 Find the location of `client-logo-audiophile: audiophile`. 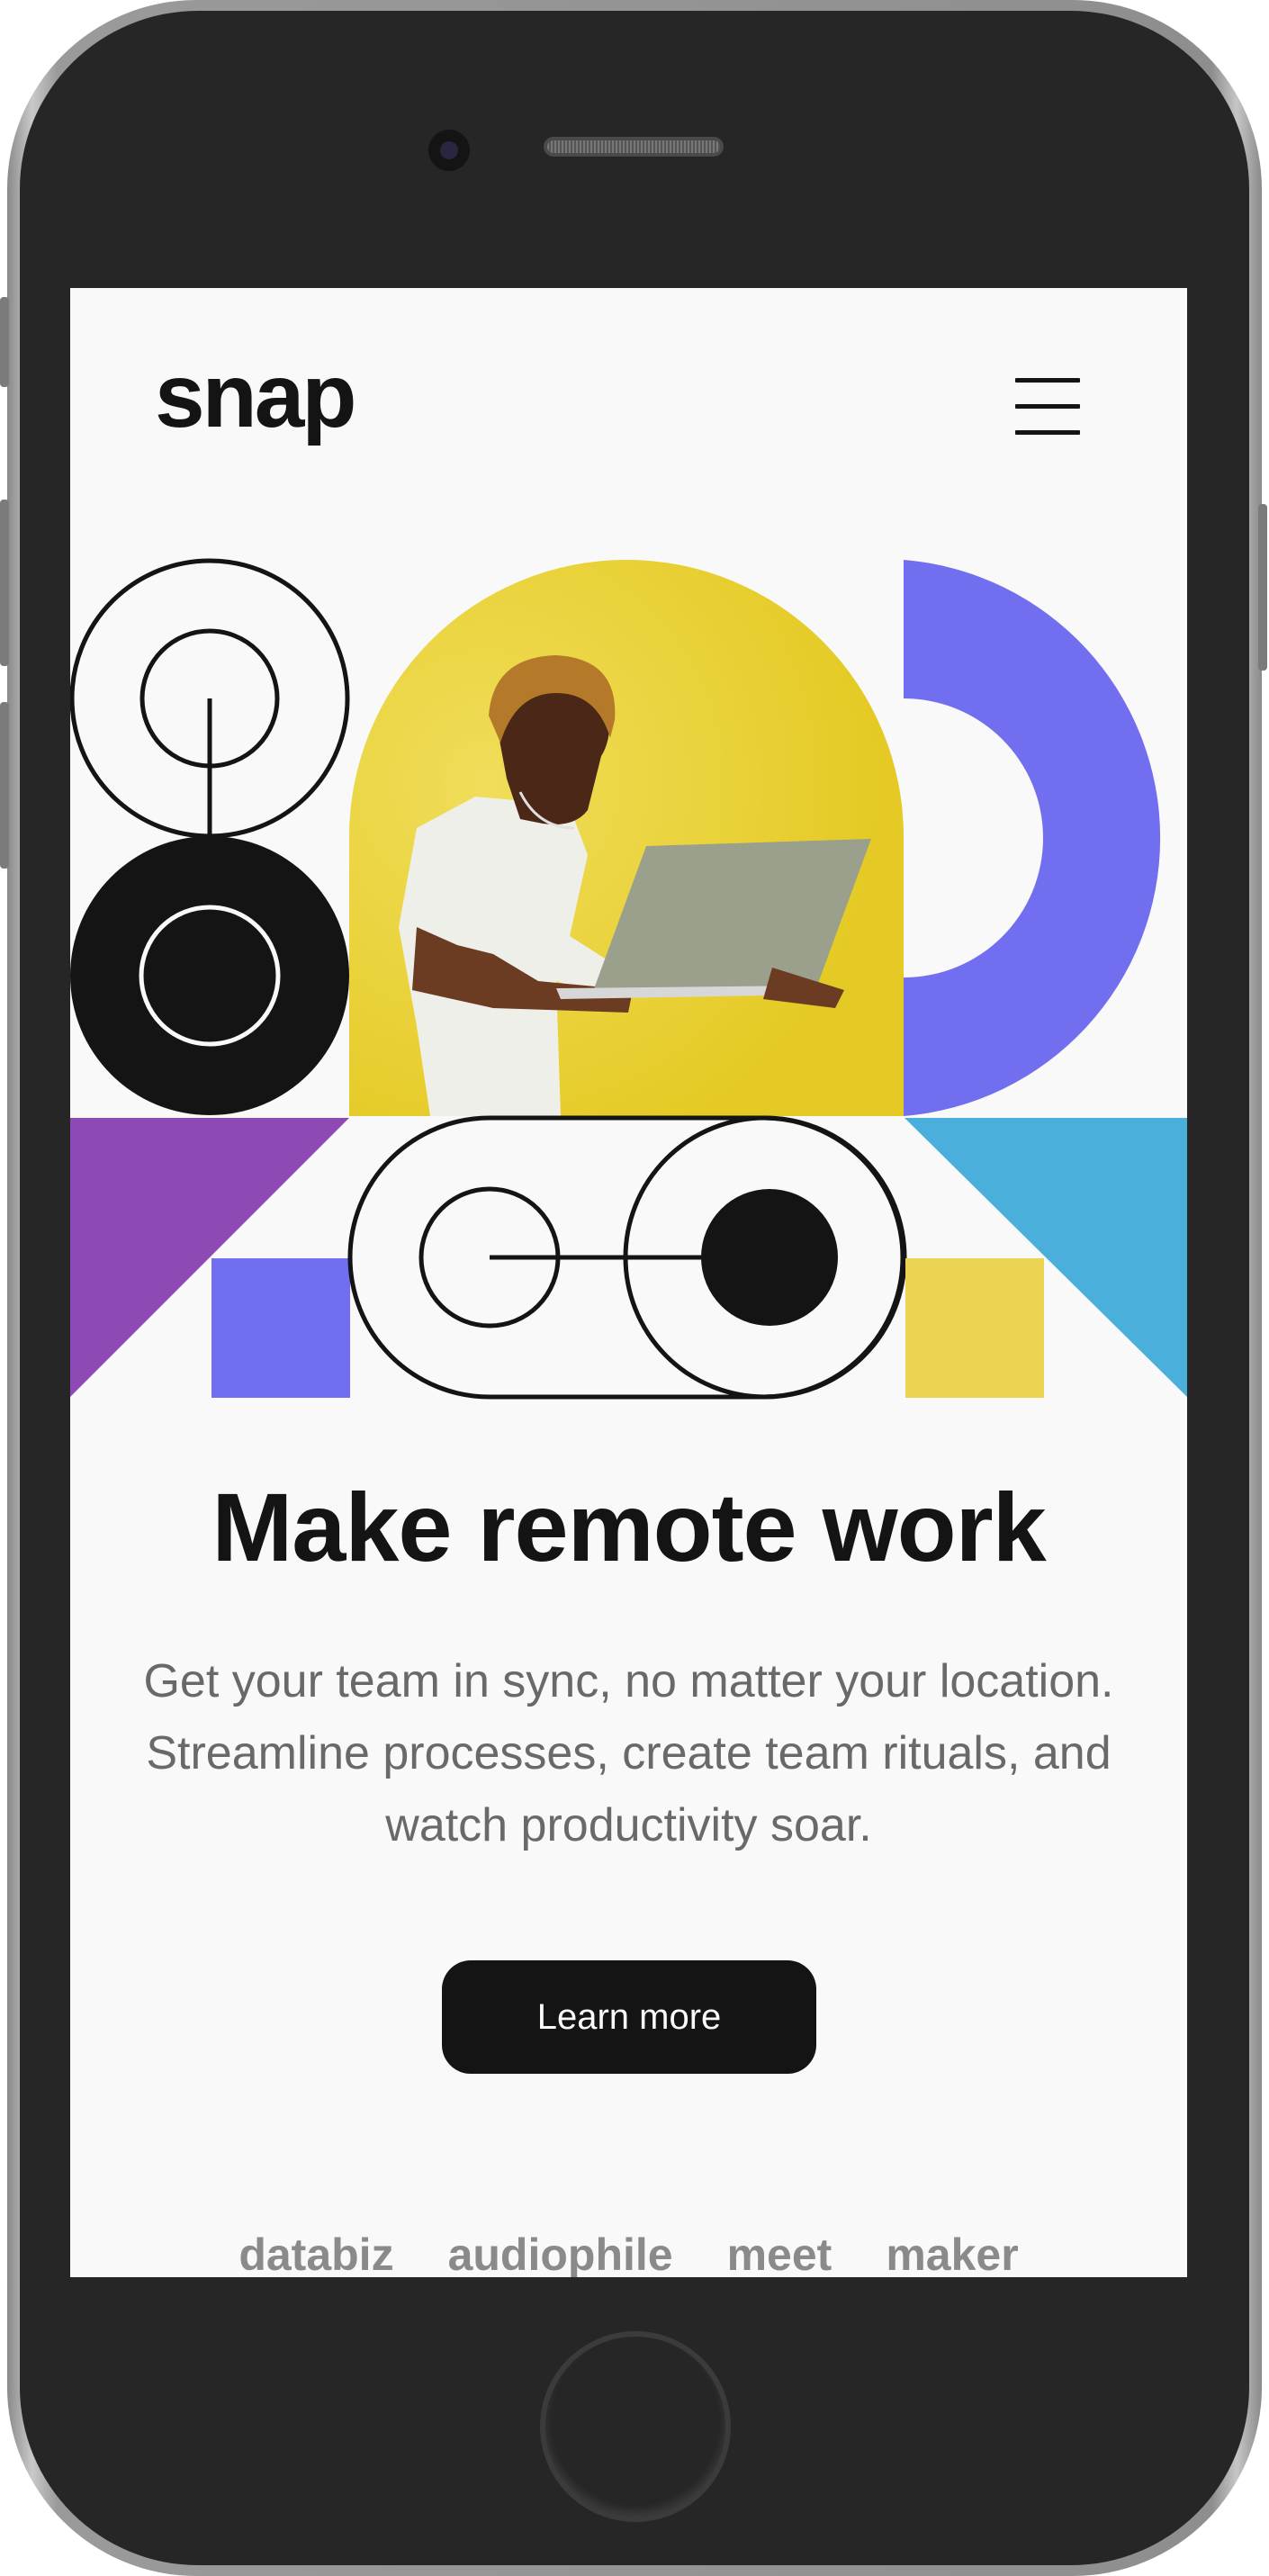

client-logo-audiophile: audiophile is located at coordinates (560, 2253).